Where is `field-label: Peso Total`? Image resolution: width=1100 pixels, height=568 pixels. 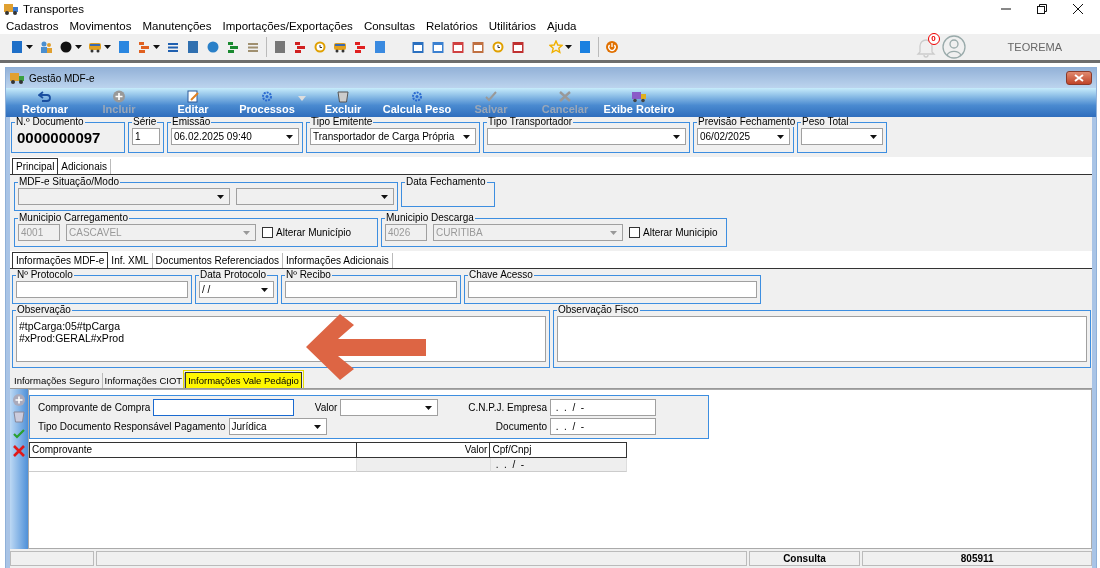
field-label: Peso Total is located at coordinates (825, 122).